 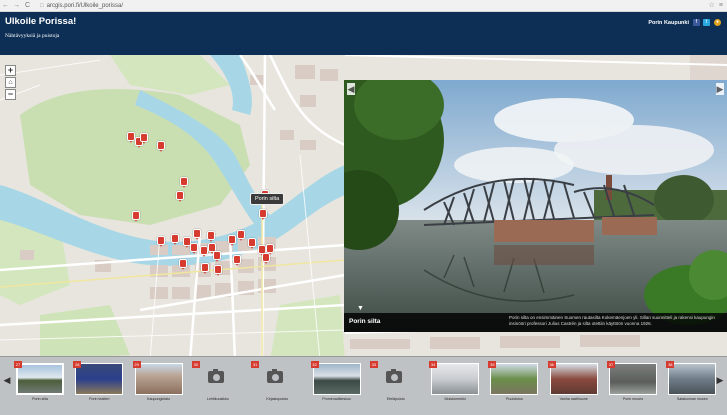 What do you see at coordinates (18, 364) in the screenshot?
I see `thumbnail-number-badge: 27` at bounding box center [18, 364].